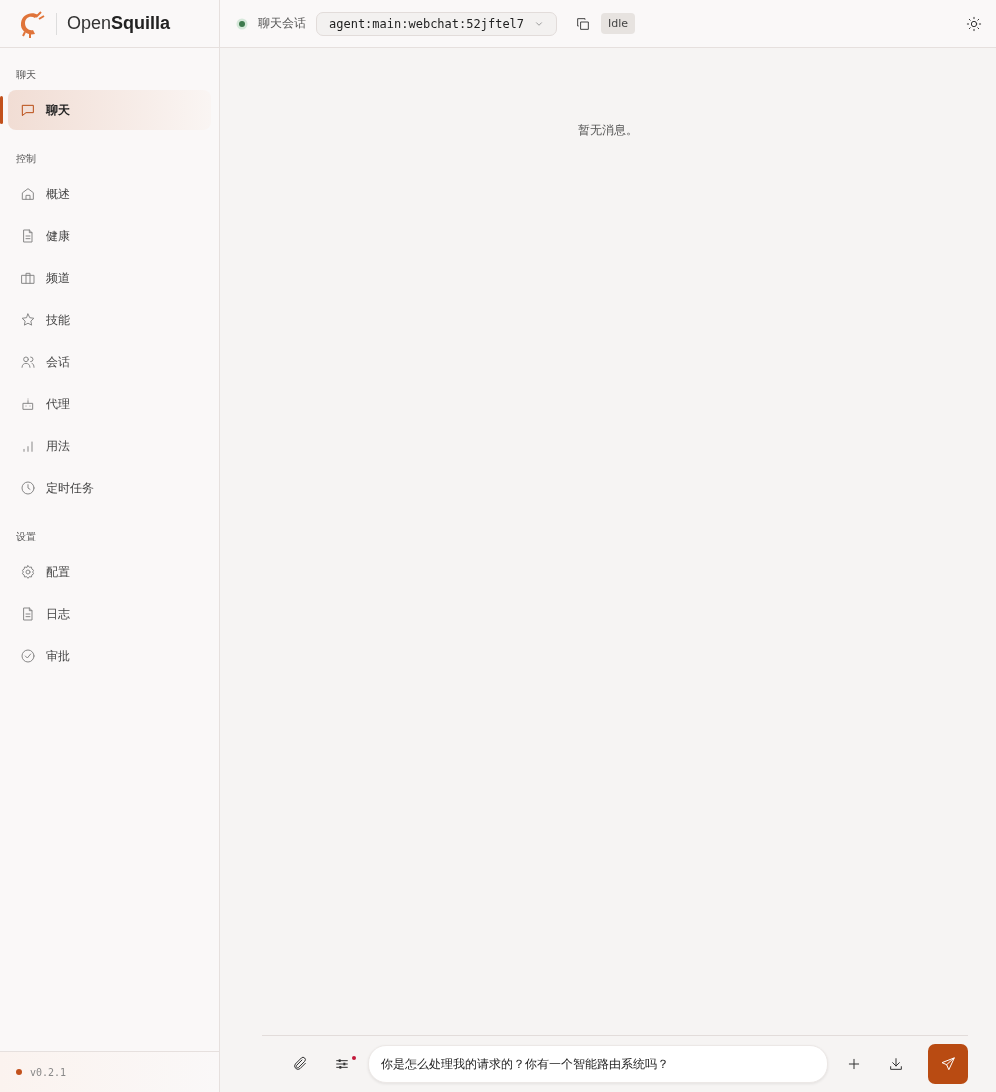  I want to click on section-heading: 控制, so click(26, 159).